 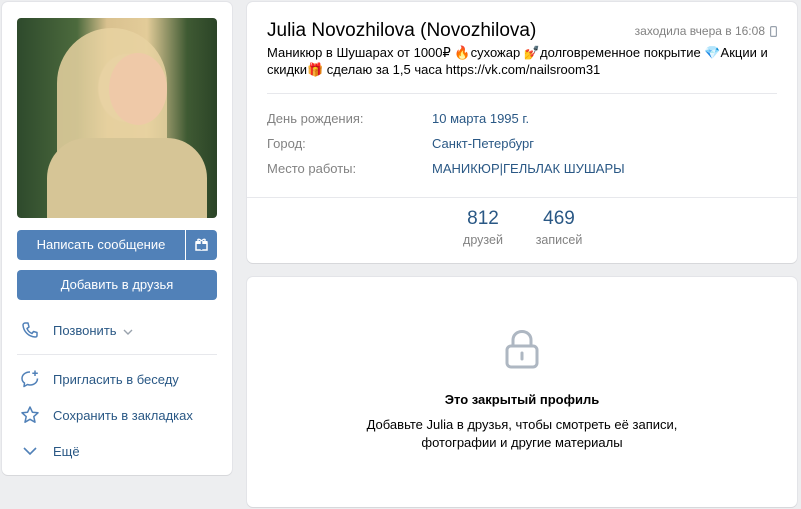 What do you see at coordinates (312, 168) in the screenshot?
I see `info-label: Место работы:` at bounding box center [312, 168].